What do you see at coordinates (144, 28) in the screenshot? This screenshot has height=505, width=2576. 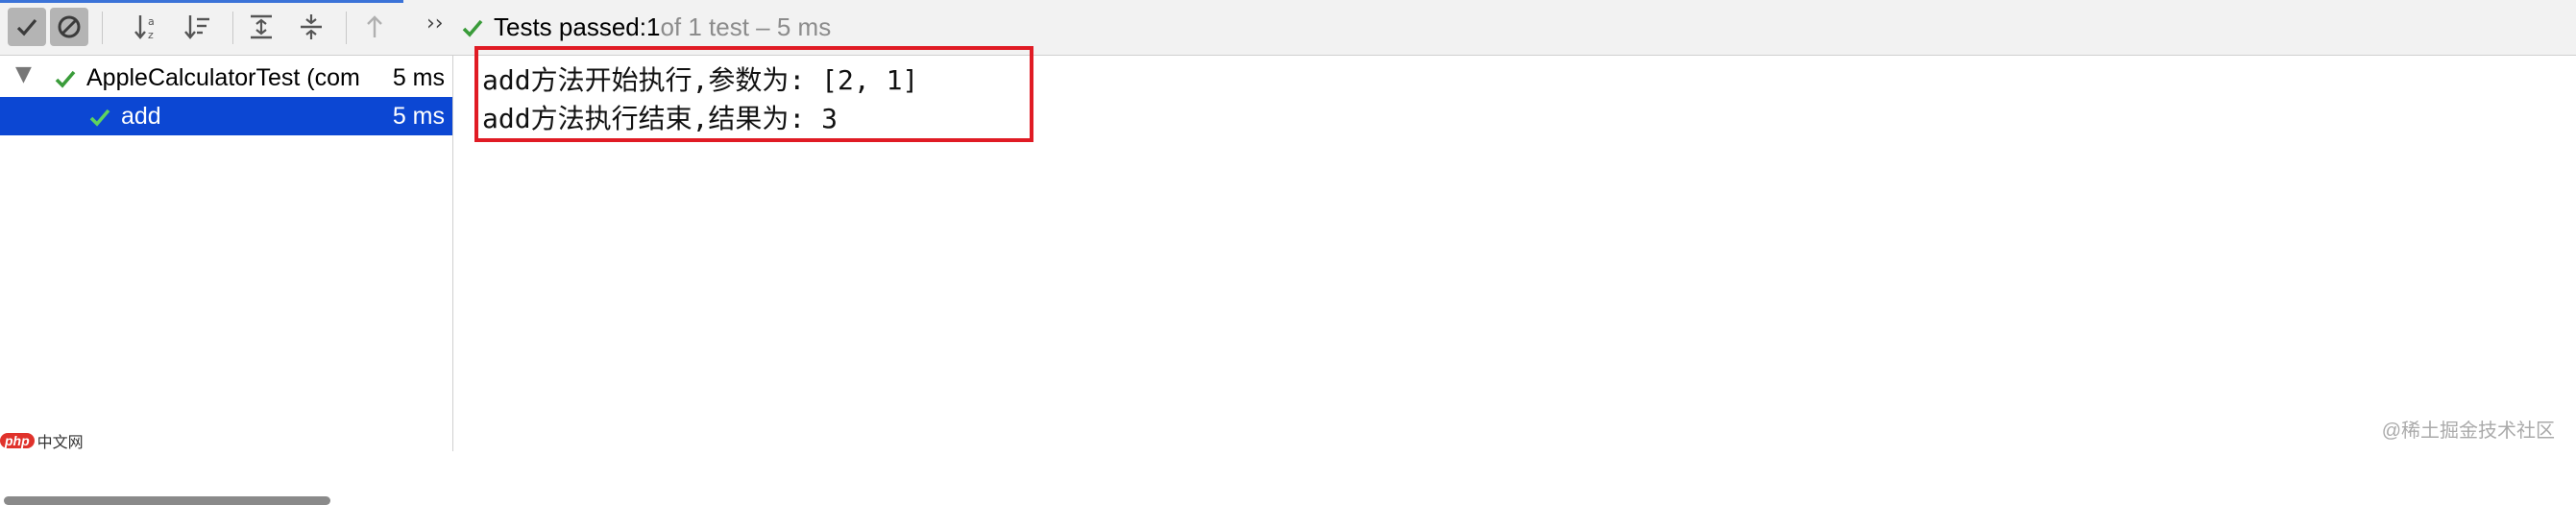 I see `sort-alpha-icon: a z` at bounding box center [144, 28].